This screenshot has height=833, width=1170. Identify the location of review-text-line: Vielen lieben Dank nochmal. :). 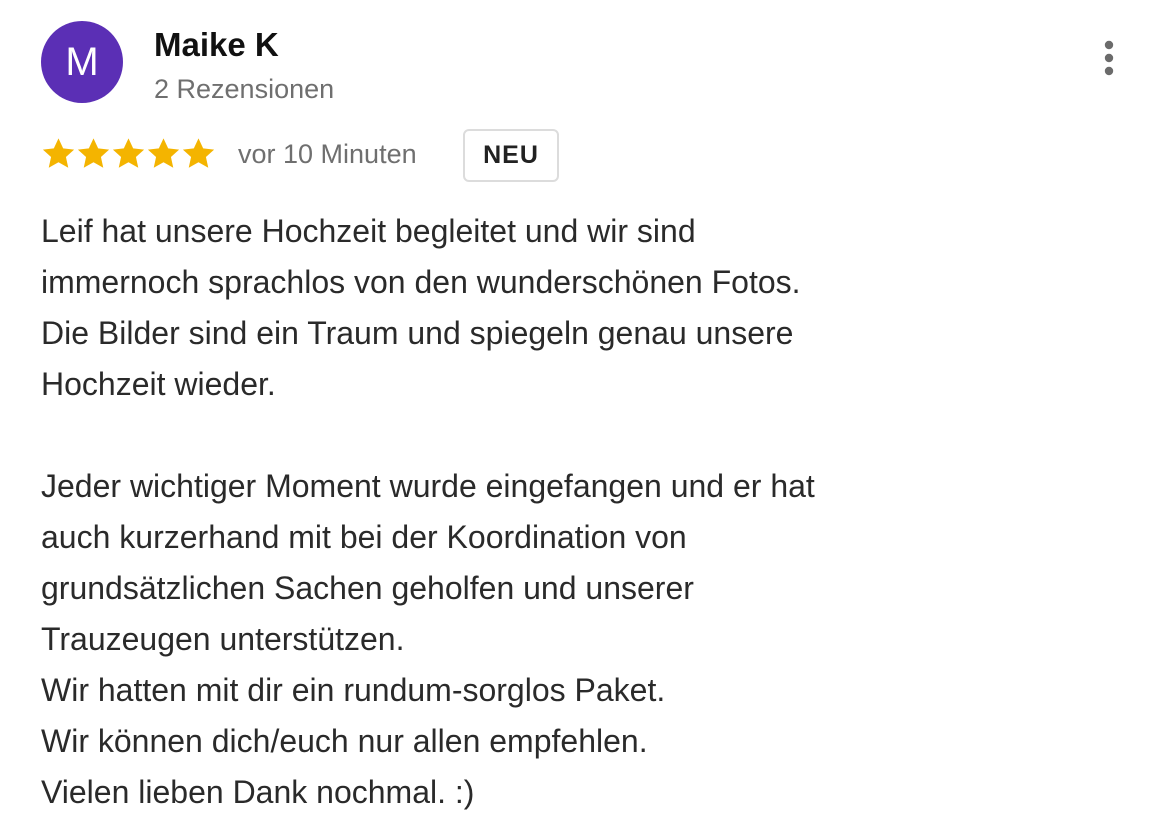
(258, 792).